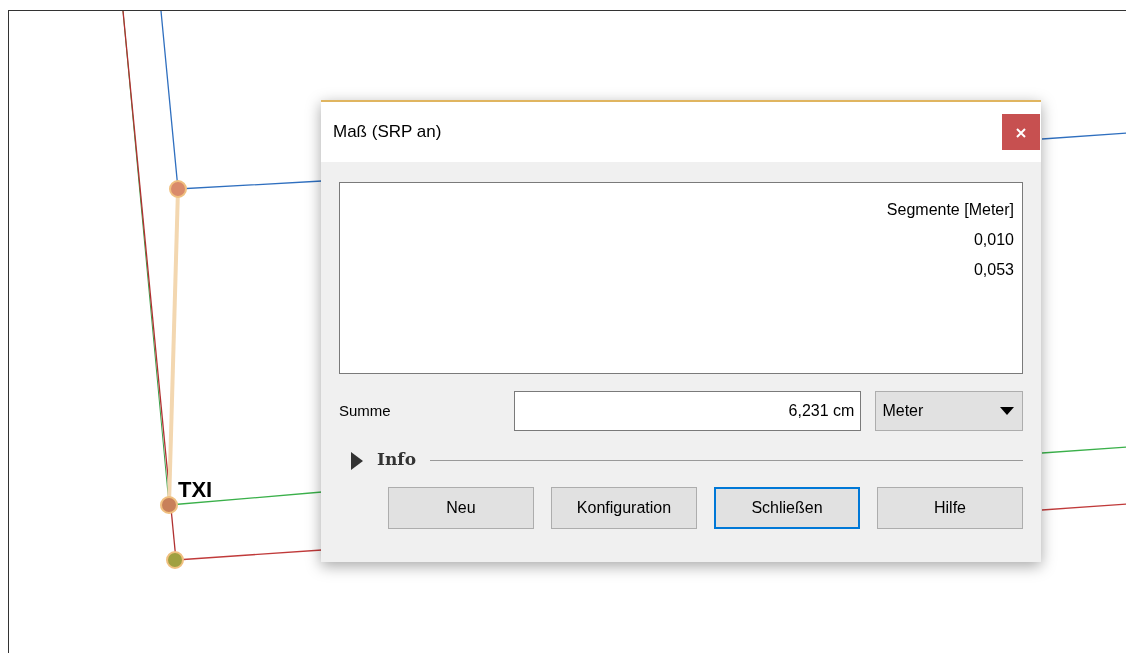 The width and height of the screenshot is (1126, 653). What do you see at coordinates (365, 410) in the screenshot?
I see `sum-label: Summe` at bounding box center [365, 410].